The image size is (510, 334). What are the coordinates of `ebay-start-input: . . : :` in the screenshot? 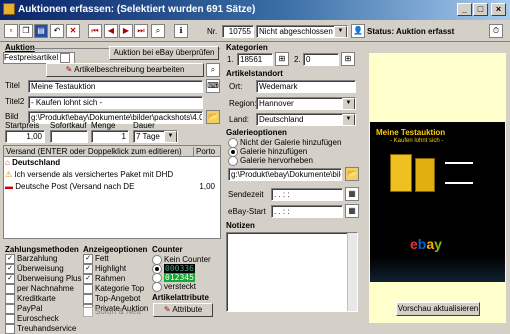 It's located at (307, 211).